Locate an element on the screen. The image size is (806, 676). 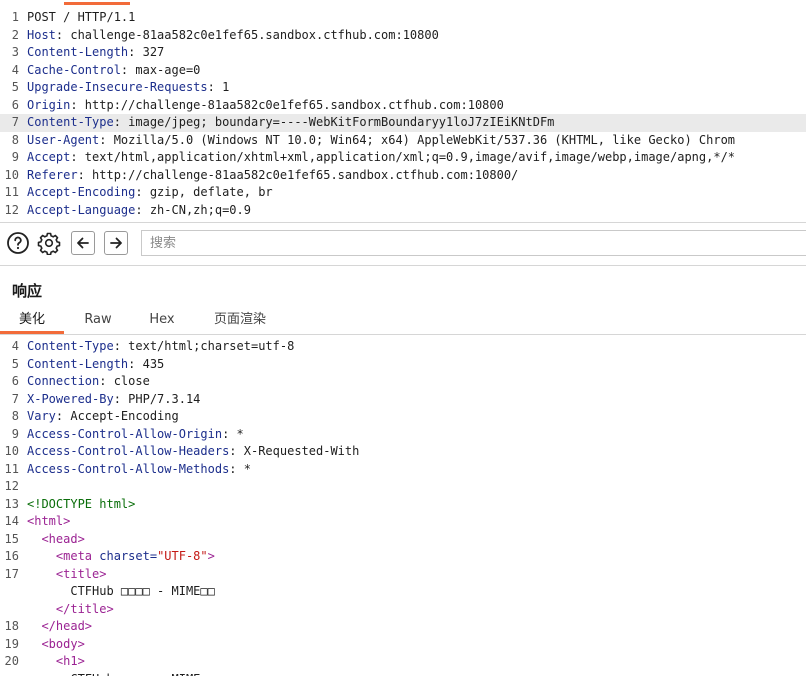
header-name: Host is located at coordinates (41, 34).